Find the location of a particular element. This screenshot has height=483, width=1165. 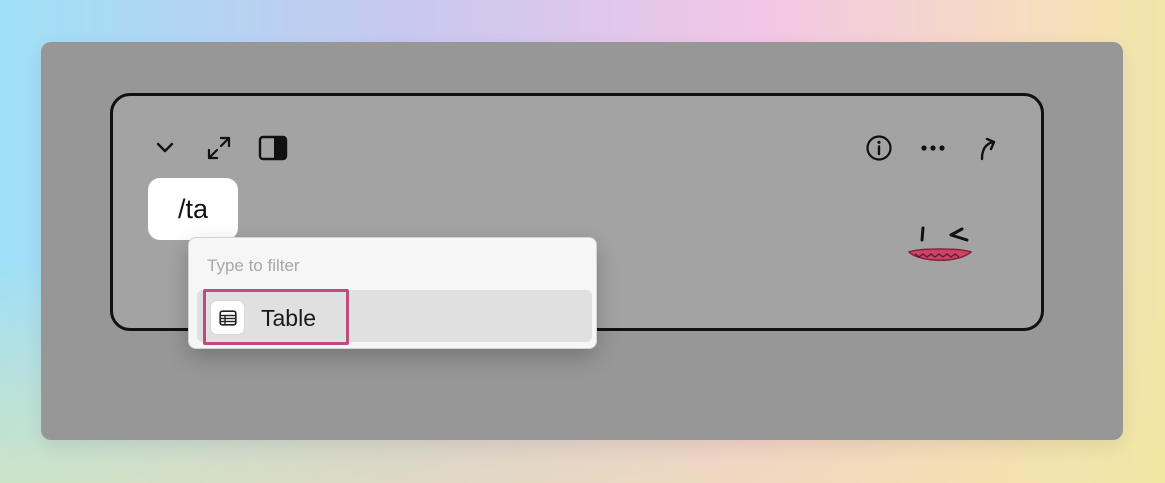

menu-item-label: Table is located at coordinates (288, 318).